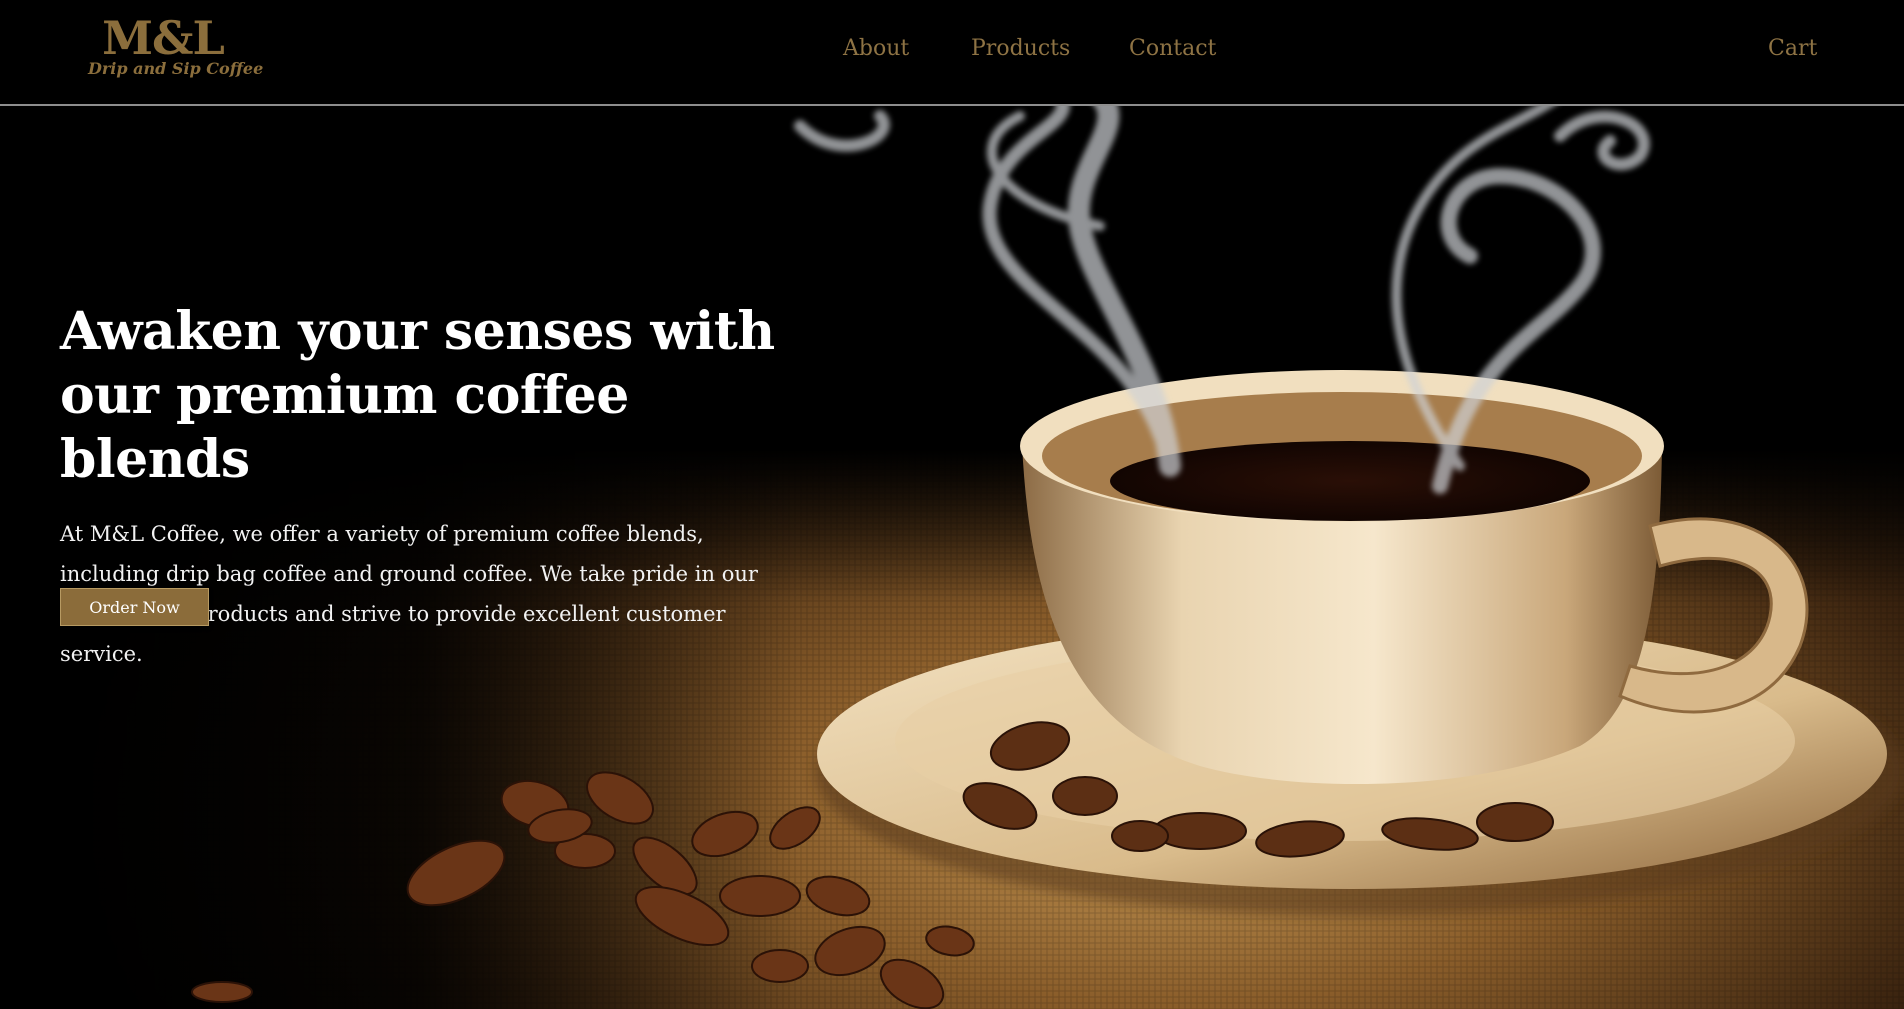 This screenshot has width=1904, height=1009. I want to click on nav-link-contact: Contact, so click(1172, 48).